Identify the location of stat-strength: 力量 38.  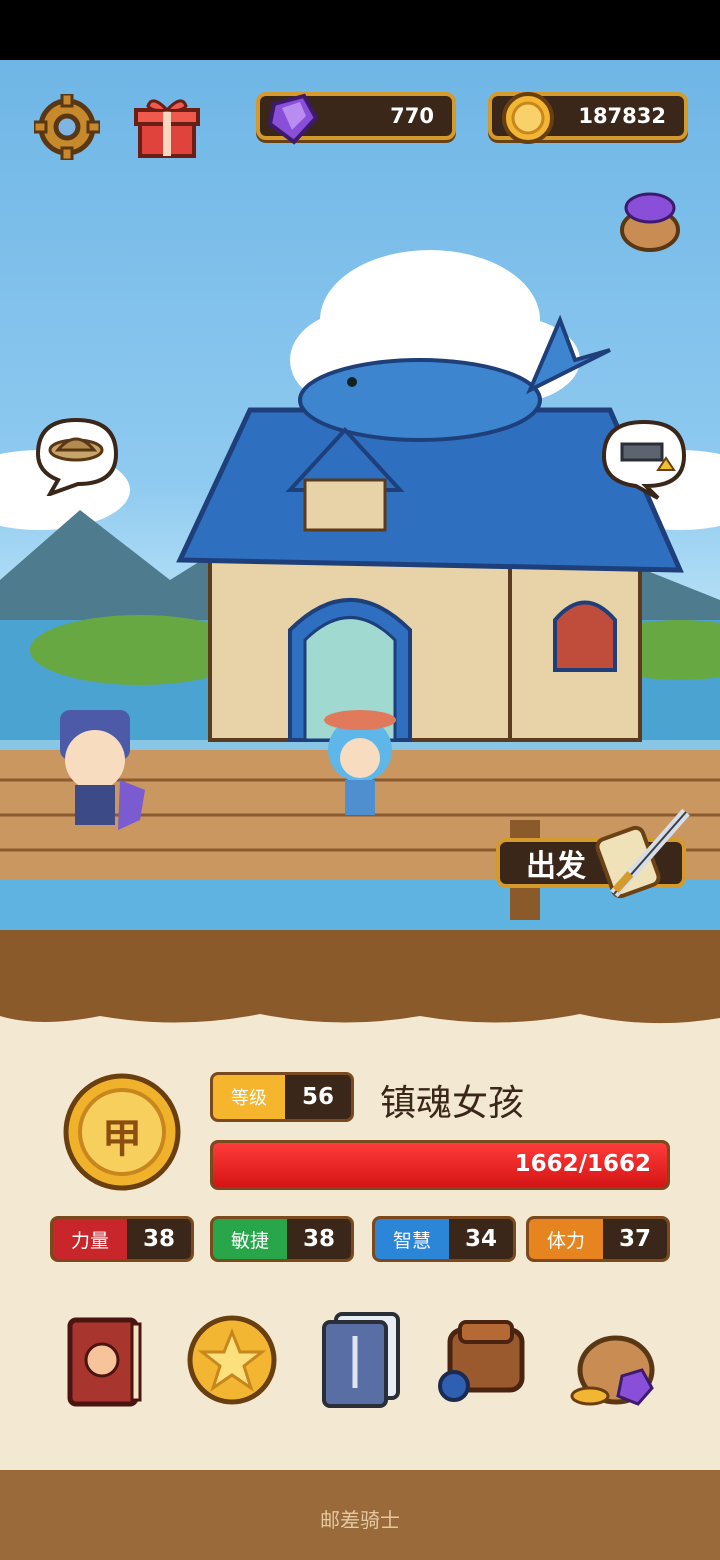
(122, 1239).